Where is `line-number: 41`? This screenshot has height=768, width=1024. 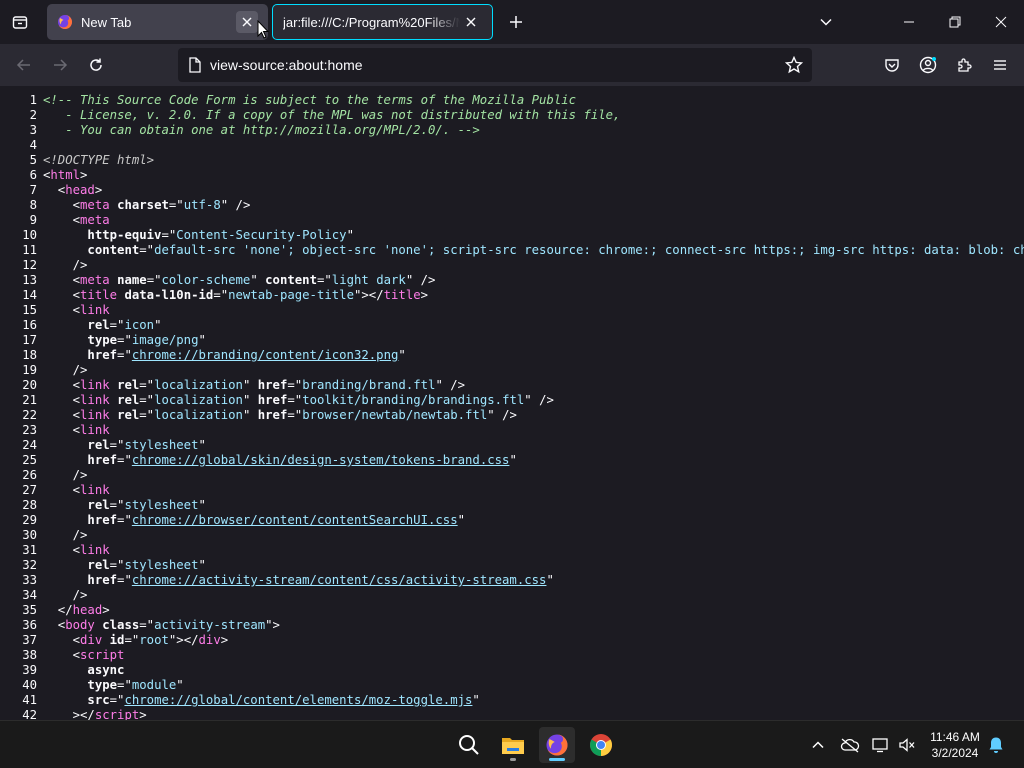
line-number: 41 is located at coordinates (29, 700).